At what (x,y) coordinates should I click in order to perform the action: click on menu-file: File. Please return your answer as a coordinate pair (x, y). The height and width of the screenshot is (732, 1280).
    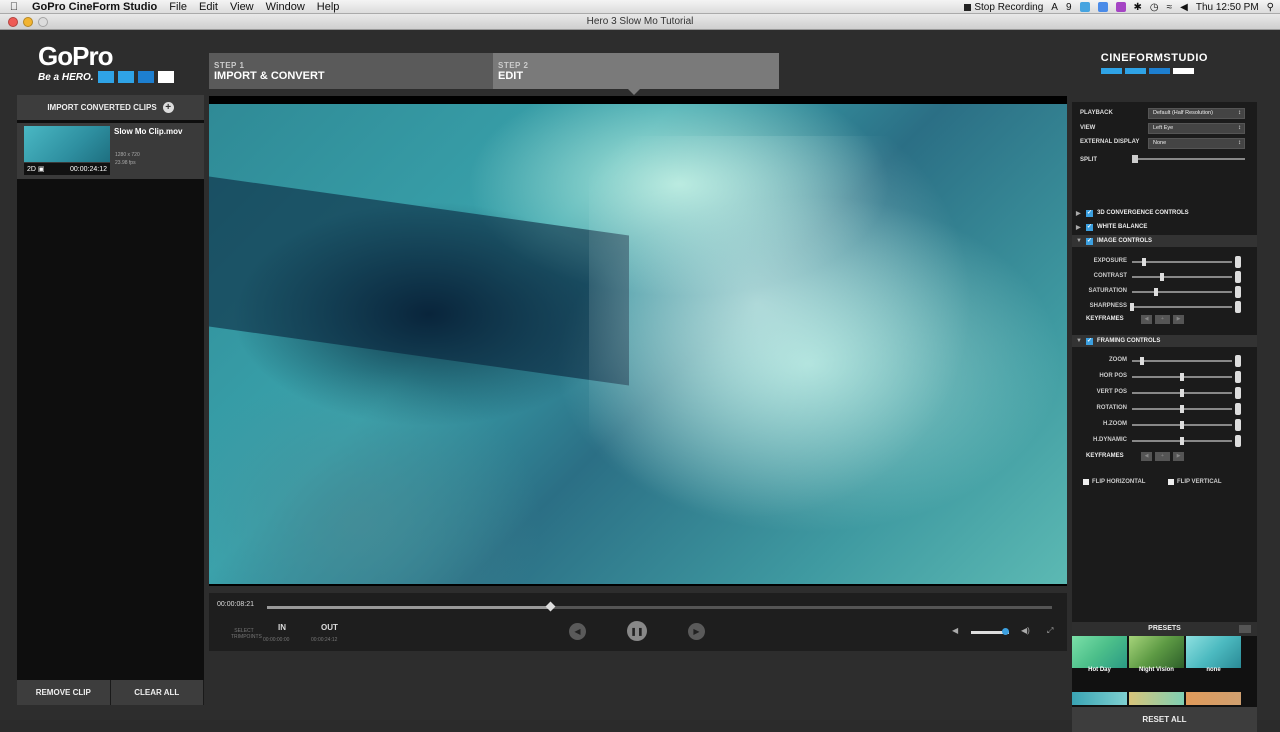
    Looking at the image, I should click on (178, 7).